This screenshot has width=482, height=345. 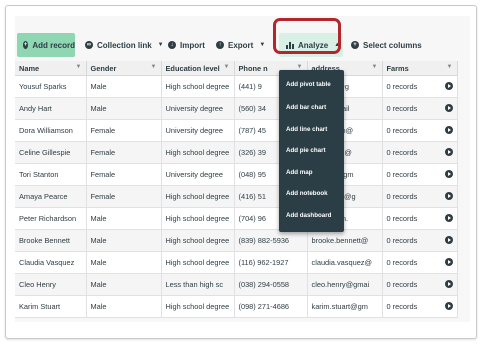 I want to click on cell-phone: (116) 962-1927, so click(x=271, y=262).